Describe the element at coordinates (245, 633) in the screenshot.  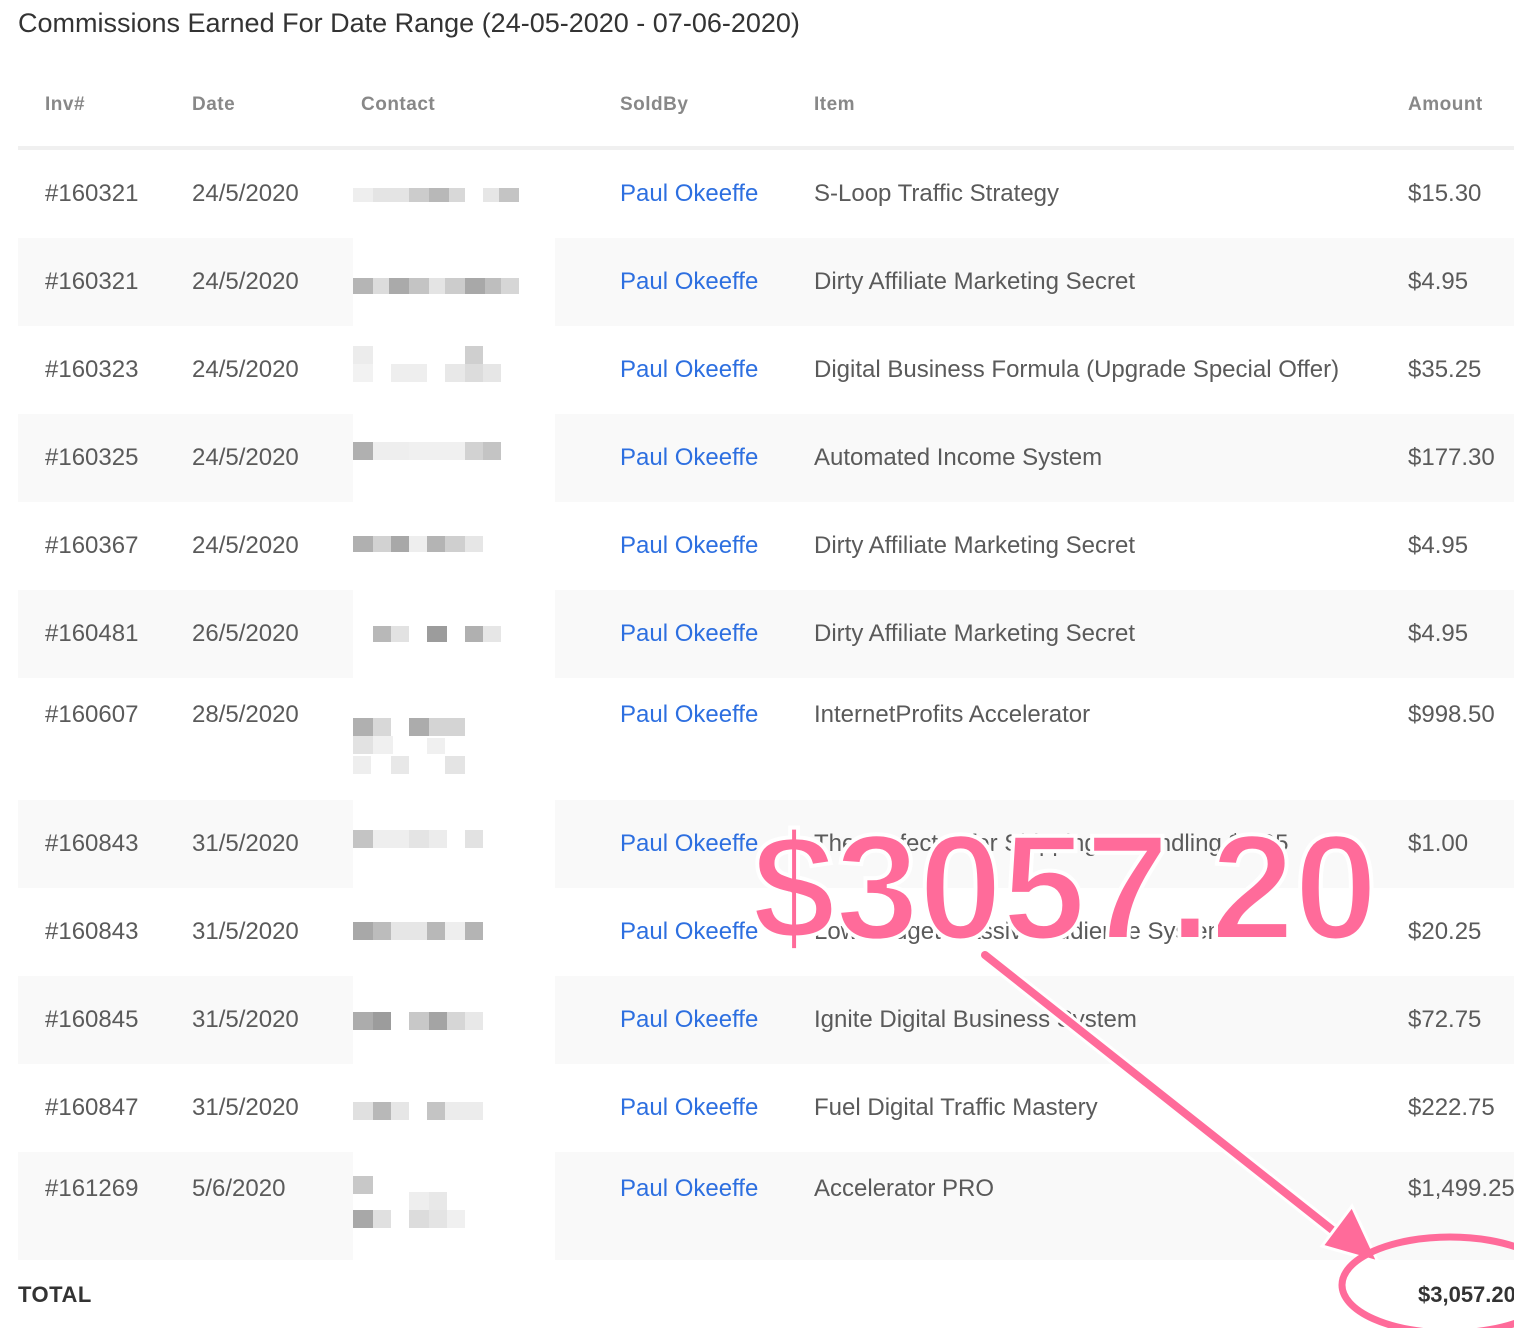
I see `cell-date: 26/5/2020` at that location.